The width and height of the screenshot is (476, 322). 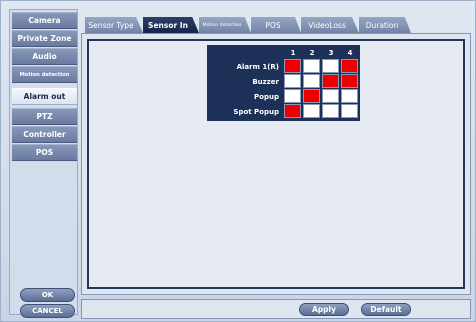 I want to click on matrix-cell-r2-c3, so click(x=330, y=81).